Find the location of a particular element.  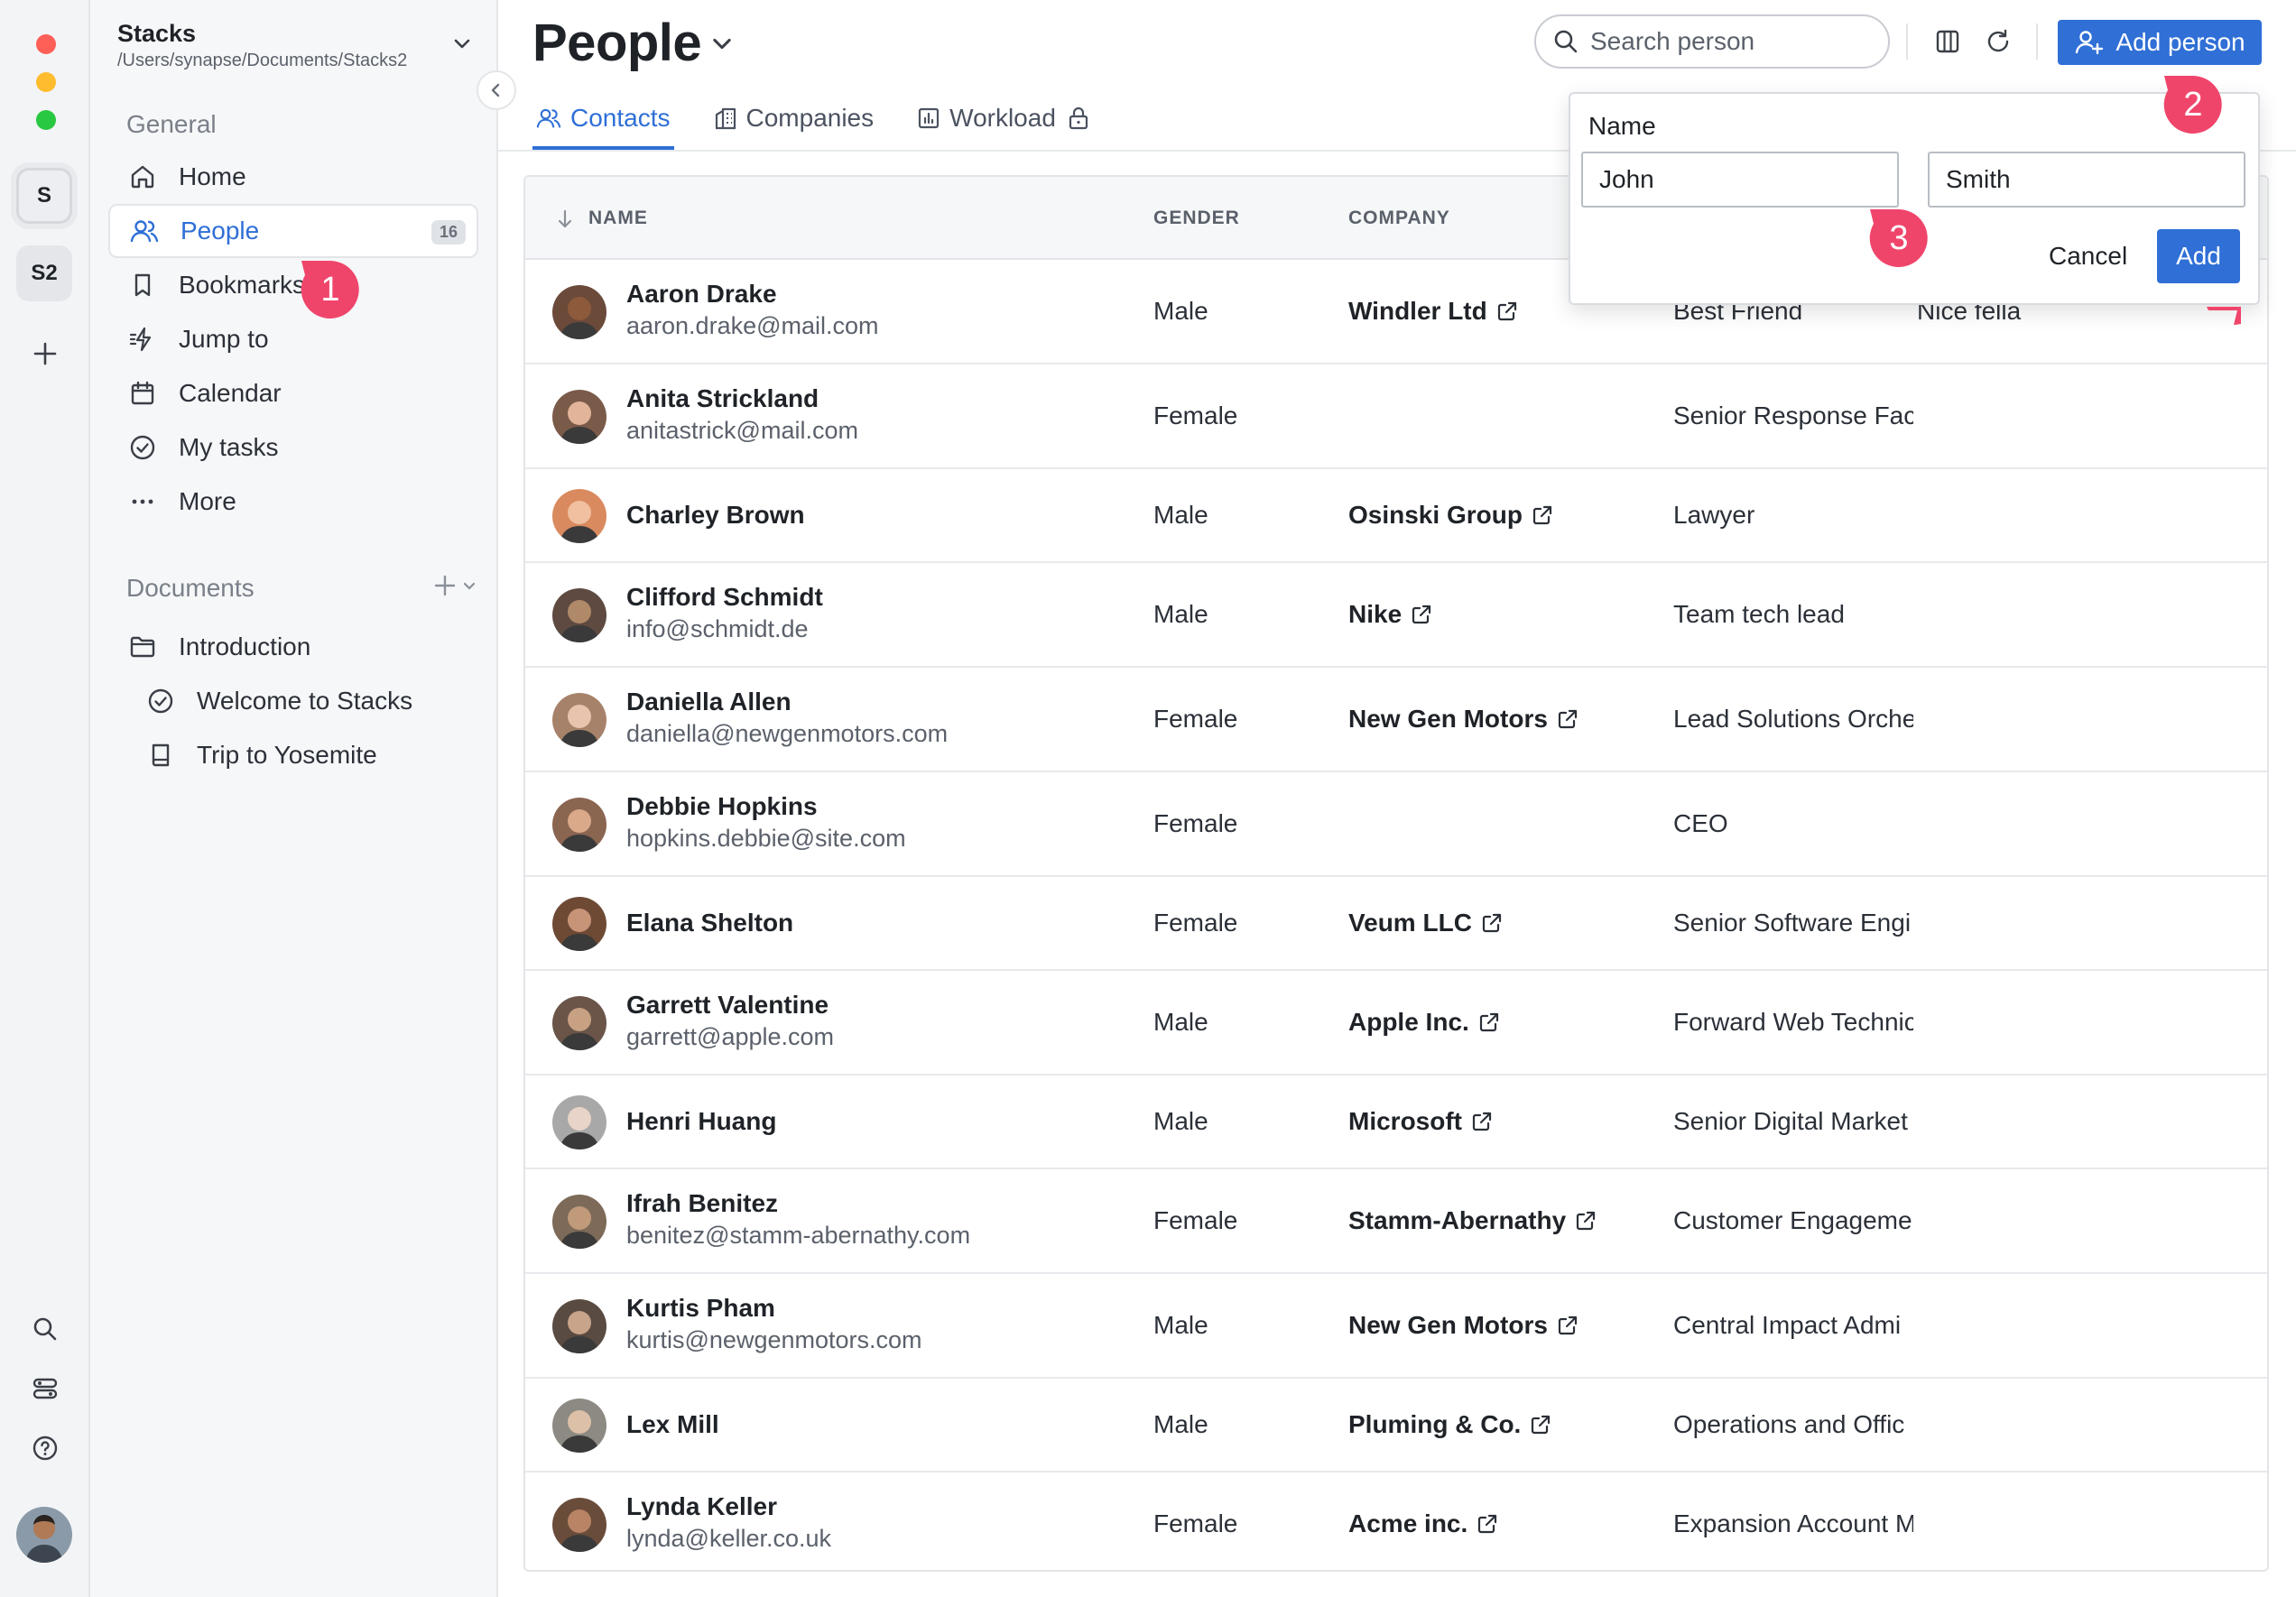

user-avatar is located at coordinates (44, 1535).